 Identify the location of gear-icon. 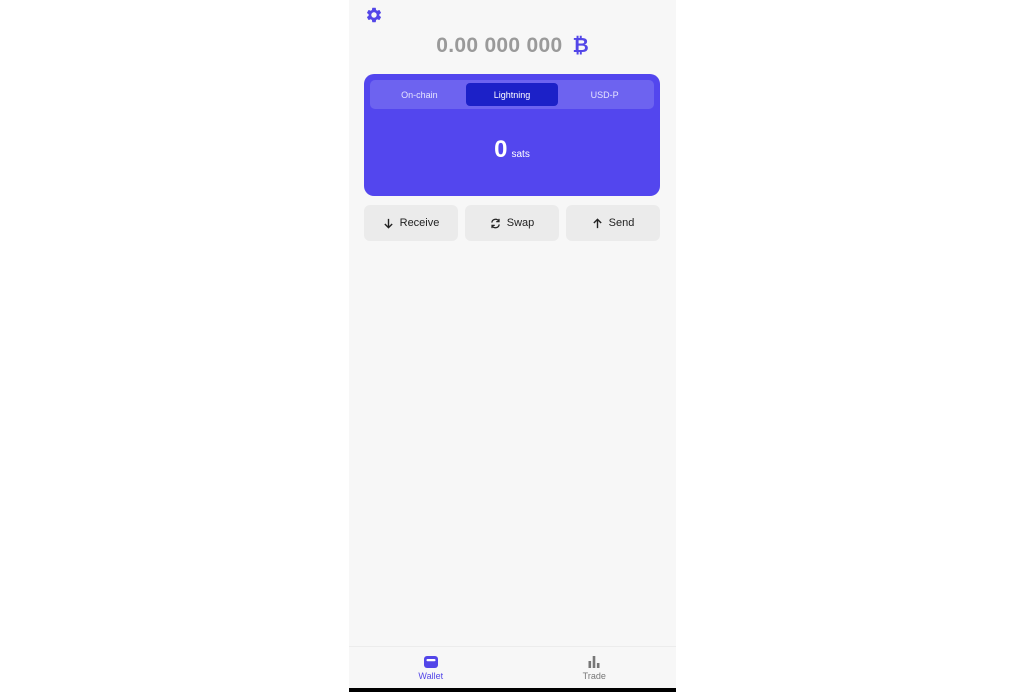
(374, 15).